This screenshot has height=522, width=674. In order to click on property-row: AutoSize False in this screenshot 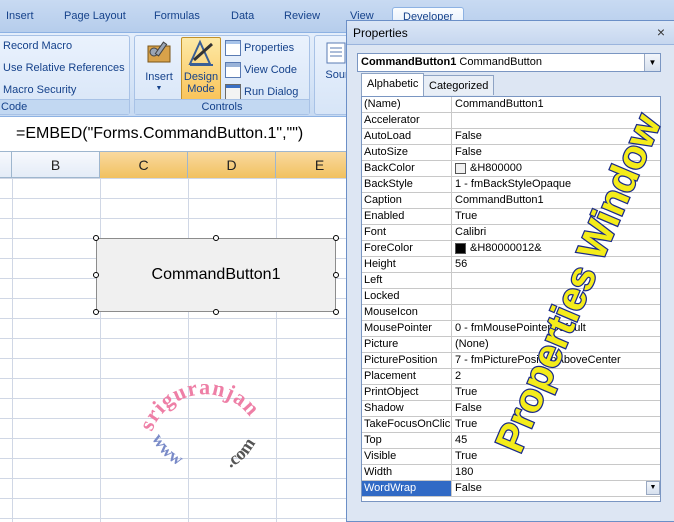, I will do `click(511, 153)`.